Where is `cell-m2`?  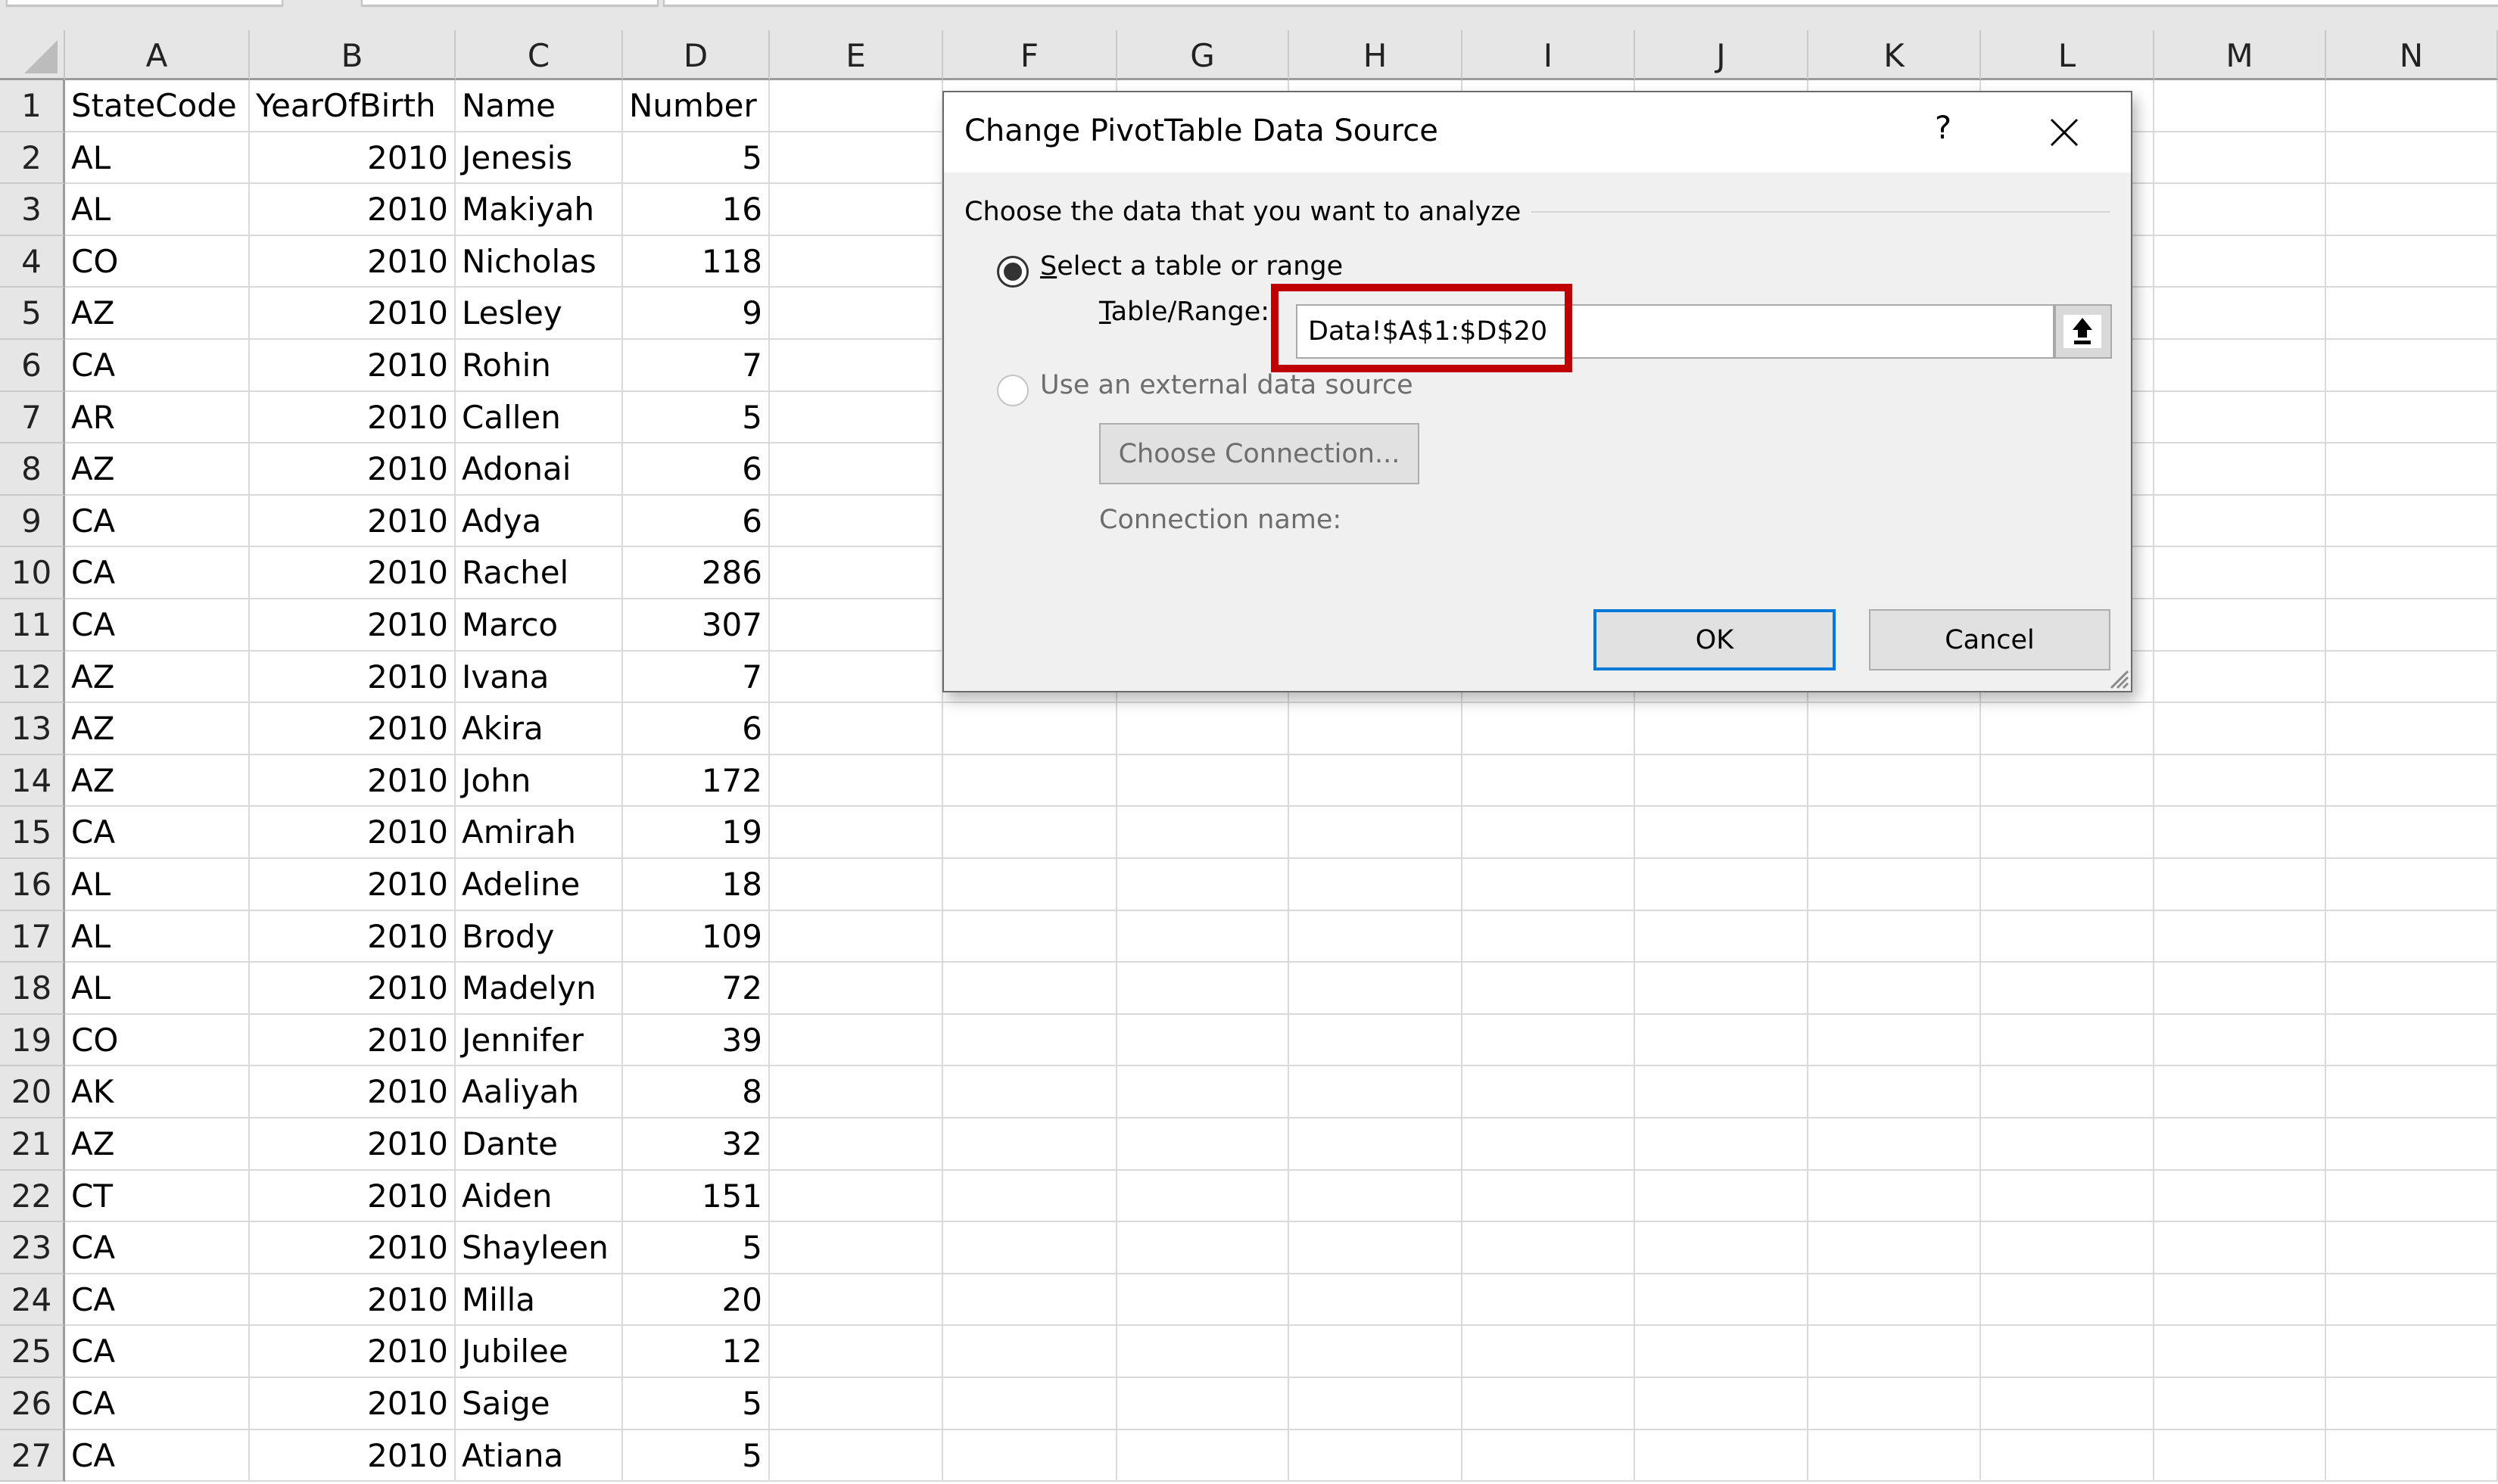 cell-m2 is located at coordinates (2240, 158).